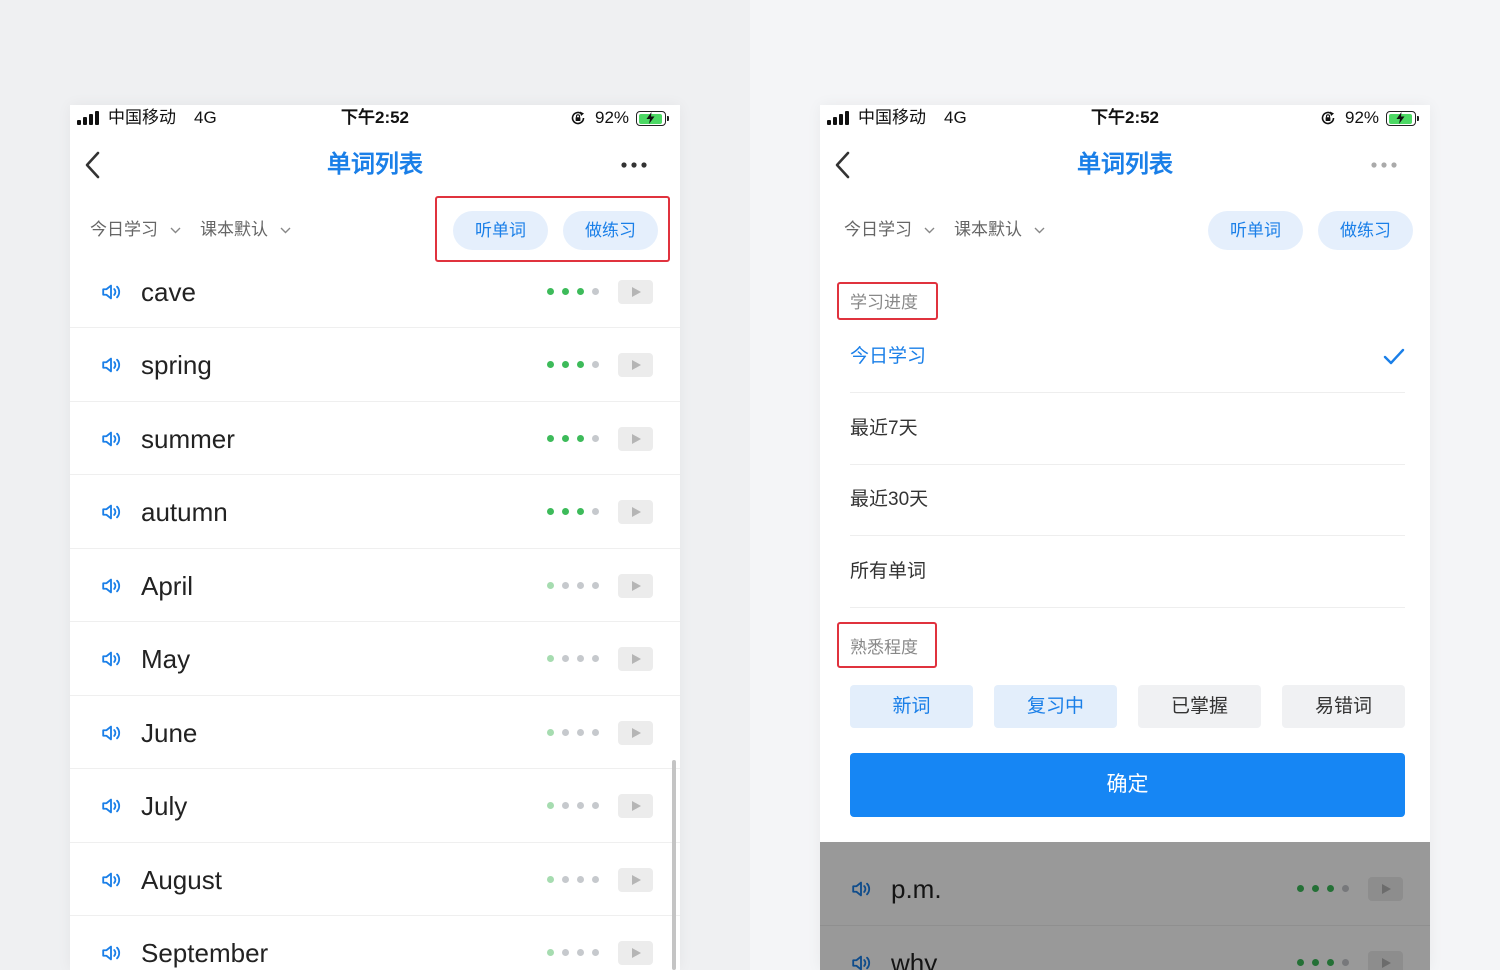 The width and height of the screenshot is (1500, 970). I want to click on more-icon, so click(634, 165).